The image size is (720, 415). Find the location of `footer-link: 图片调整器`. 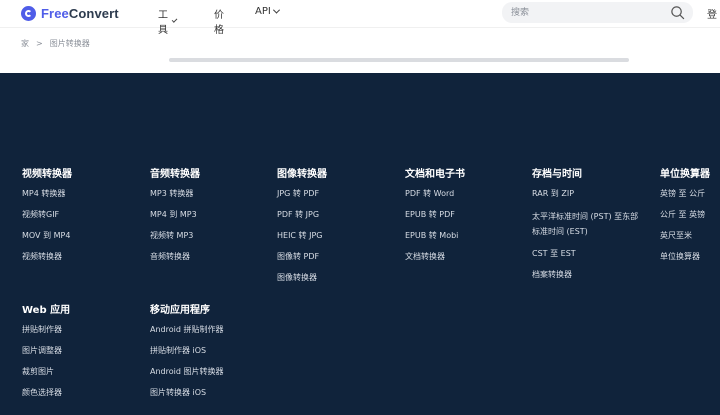

footer-link: 图片调整器 is located at coordinates (46, 351).